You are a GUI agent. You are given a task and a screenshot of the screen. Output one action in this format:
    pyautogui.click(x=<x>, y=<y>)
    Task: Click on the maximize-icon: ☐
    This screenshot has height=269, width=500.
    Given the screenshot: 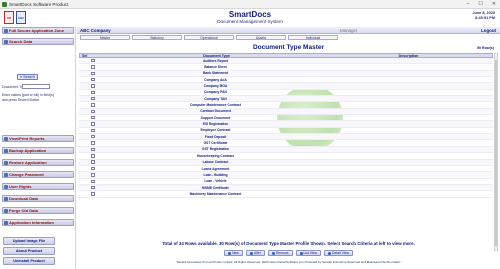 What is the action you would take?
    pyautogui.click(x=480, y=4)
    